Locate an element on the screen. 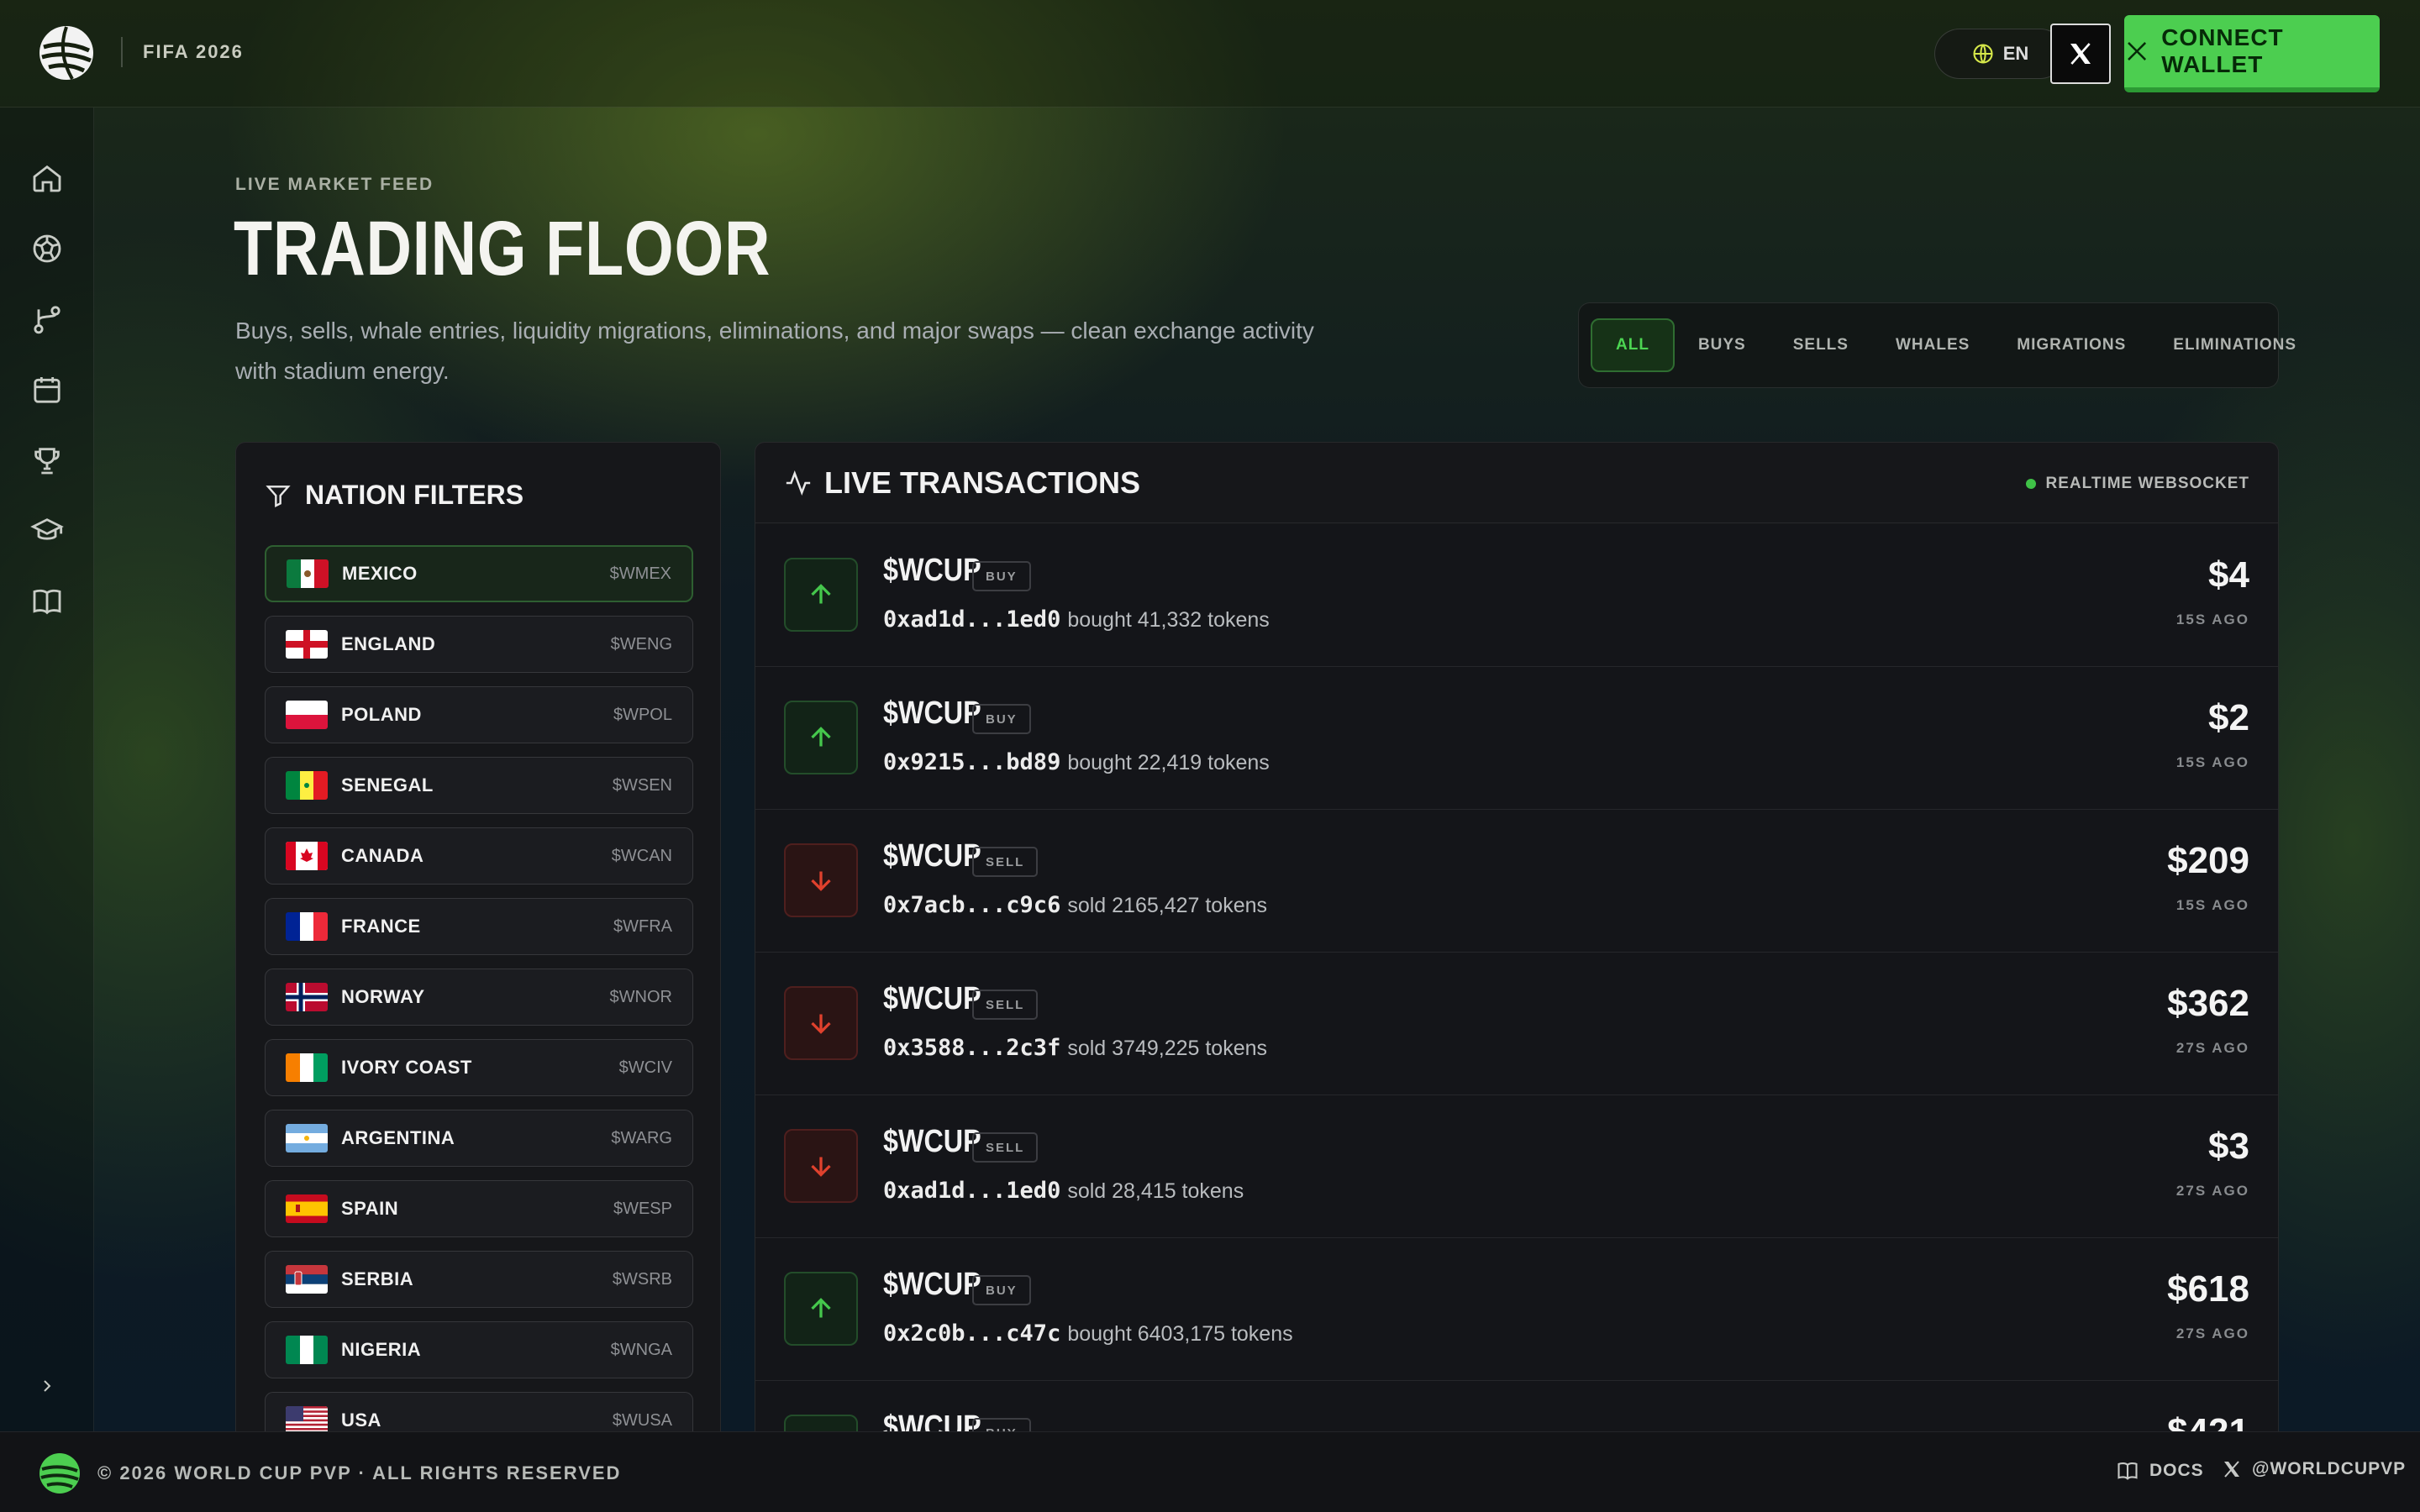 The width and height of the screenshot is (2420, 1512). page-eyebrow: LIVE MARKET FEED is located at coordinates (334, 184).